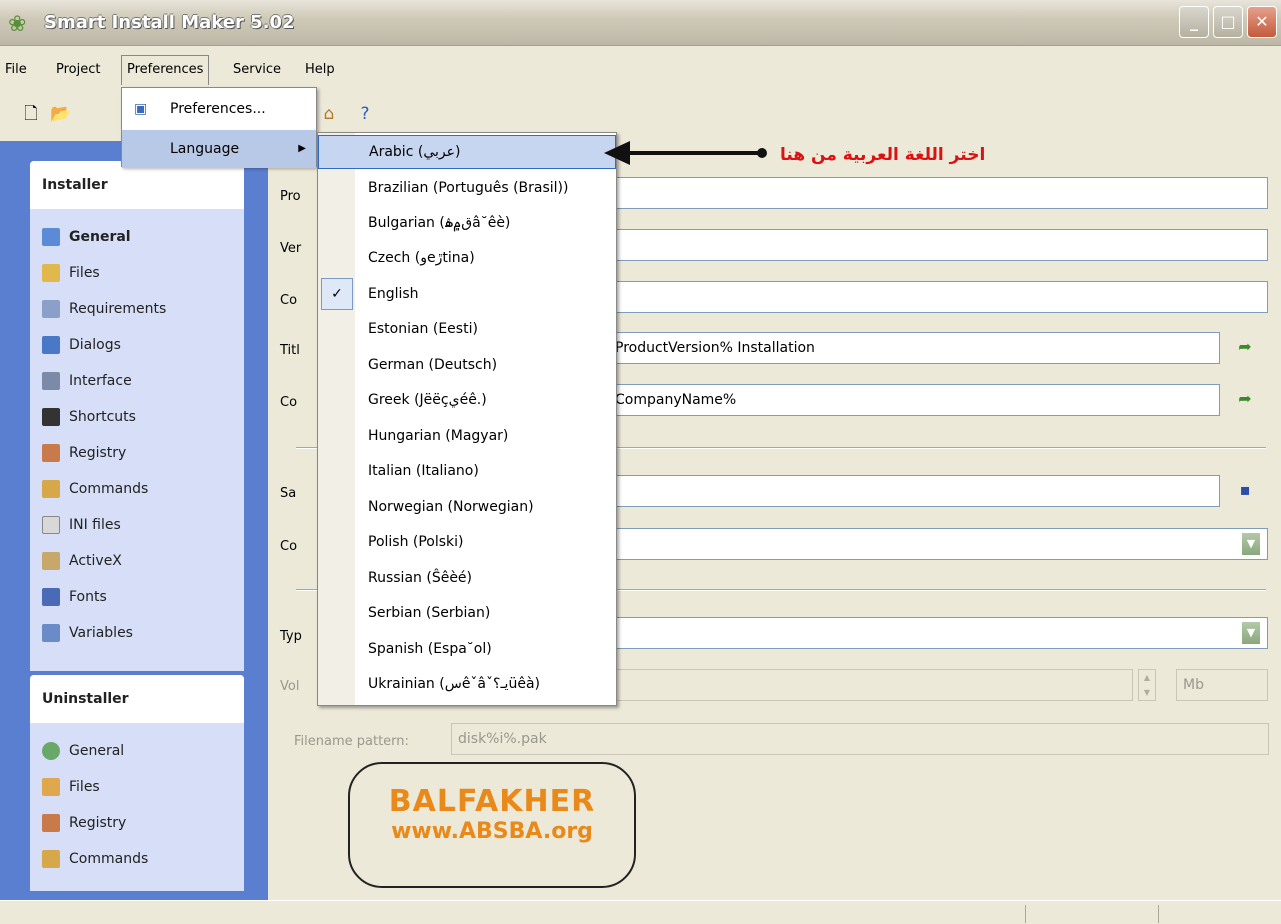 Image resolution: width=1281 pixels, height=924 pixels. What do you see at coordinates (467, 329) in the screenshot?
I see `language-item-estonian: Estonian (Eesti)` at bounding box center [467, 329].